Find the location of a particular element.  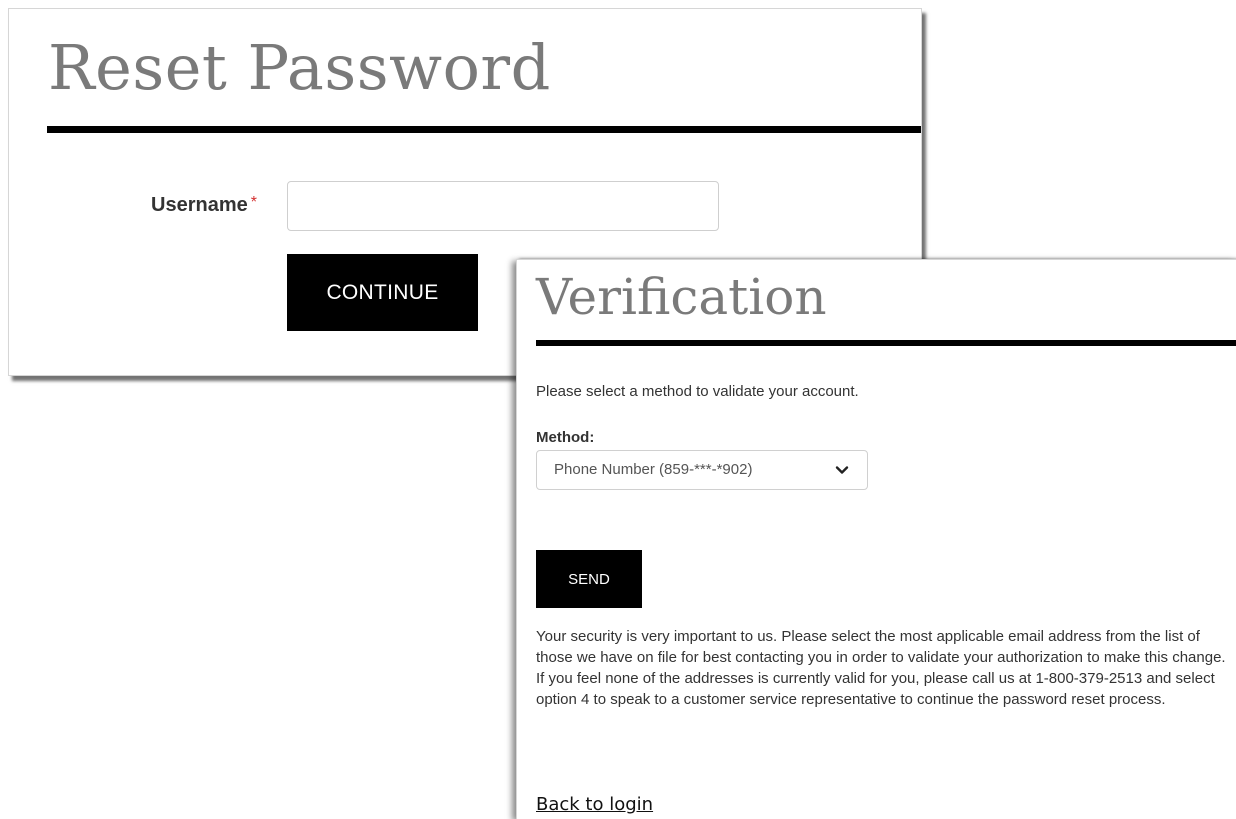

verification-divider is located at coordinates (886, 343).